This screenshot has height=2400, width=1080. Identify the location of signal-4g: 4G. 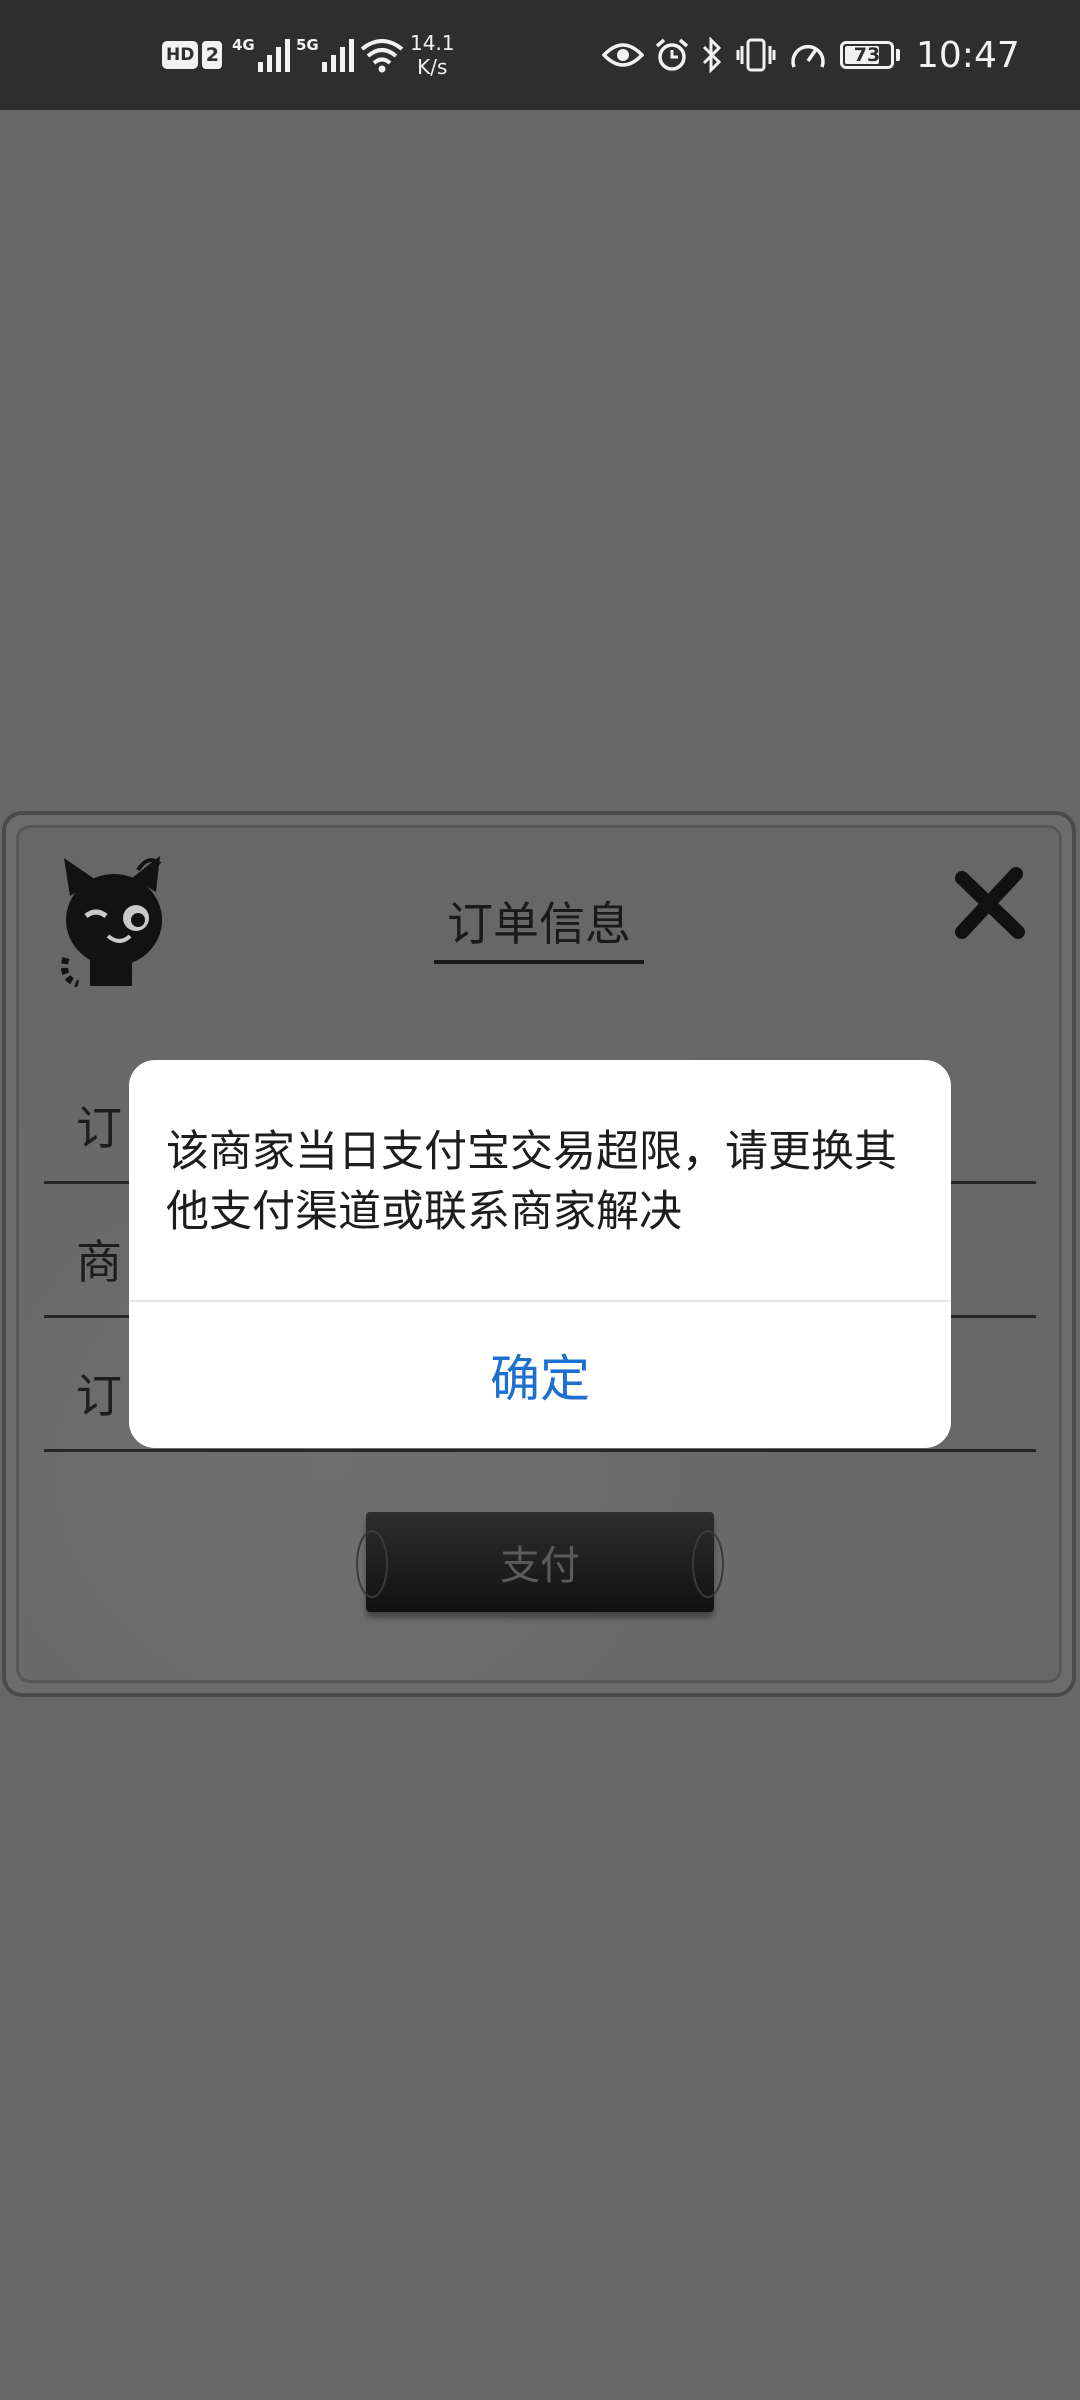
(262, 55).